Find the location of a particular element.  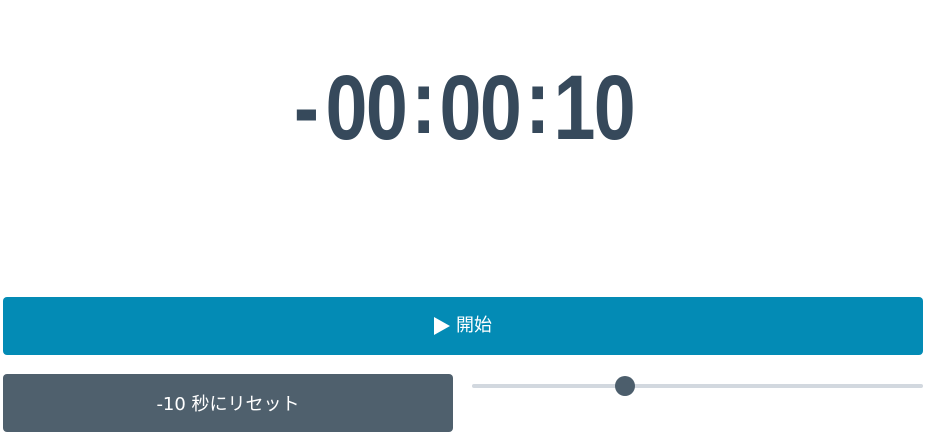

timer-minutes: 00 is located at coordinates (480, 108).